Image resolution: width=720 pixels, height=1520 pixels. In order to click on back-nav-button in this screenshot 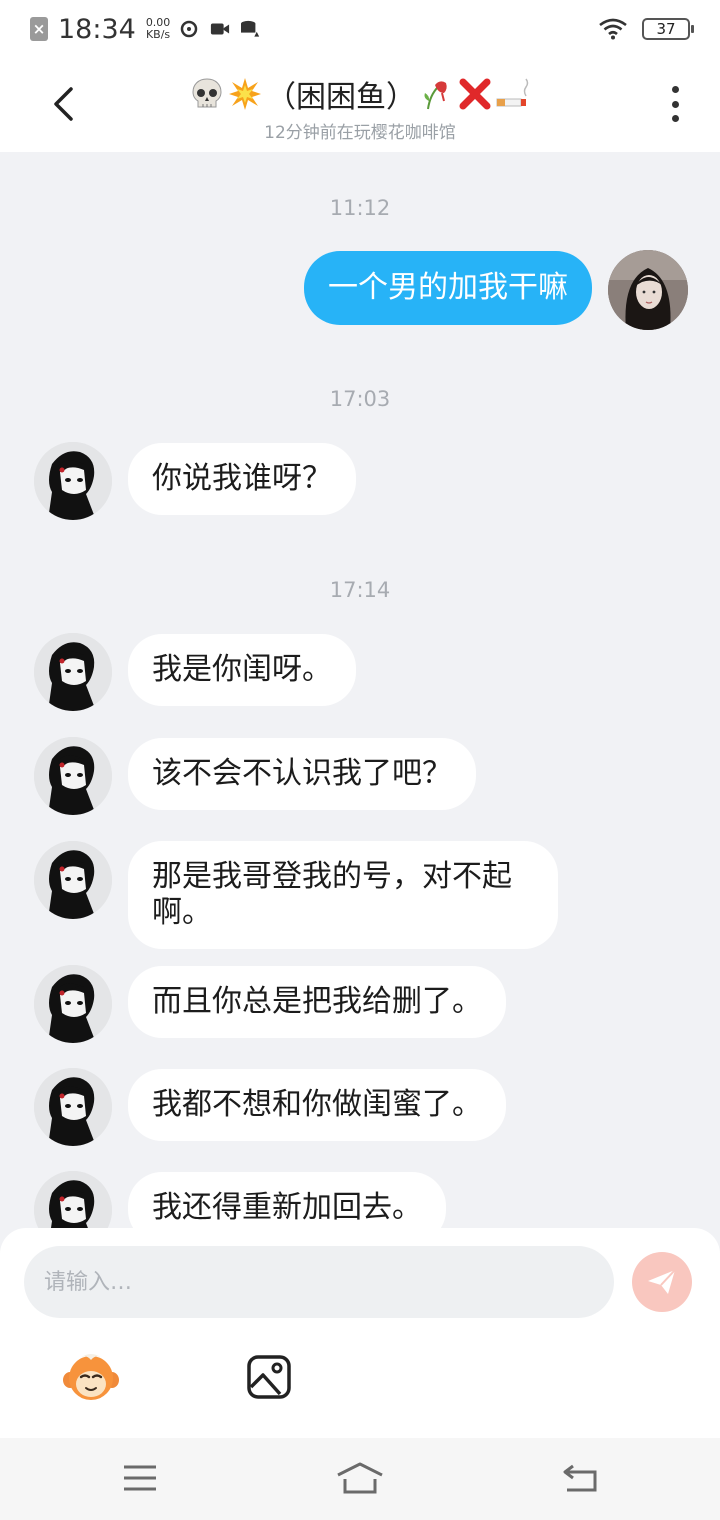, I will do `click(580, 1478)`.